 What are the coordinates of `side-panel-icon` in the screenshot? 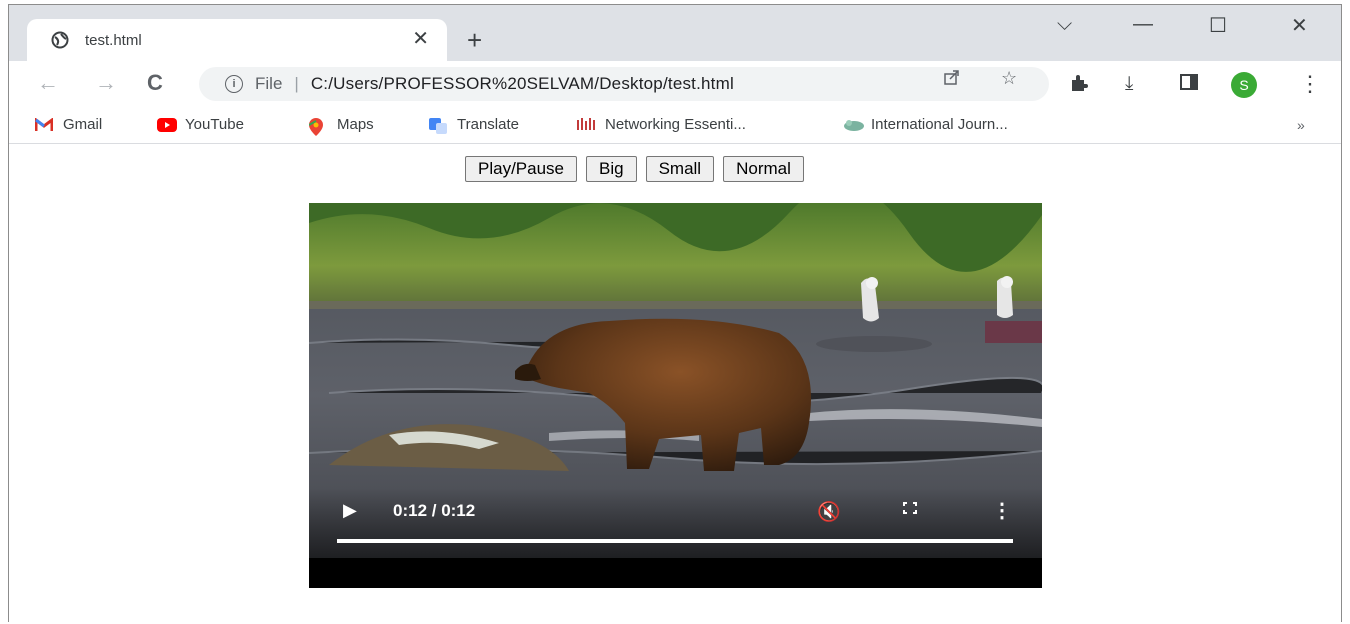 It's located at (1189, 85).